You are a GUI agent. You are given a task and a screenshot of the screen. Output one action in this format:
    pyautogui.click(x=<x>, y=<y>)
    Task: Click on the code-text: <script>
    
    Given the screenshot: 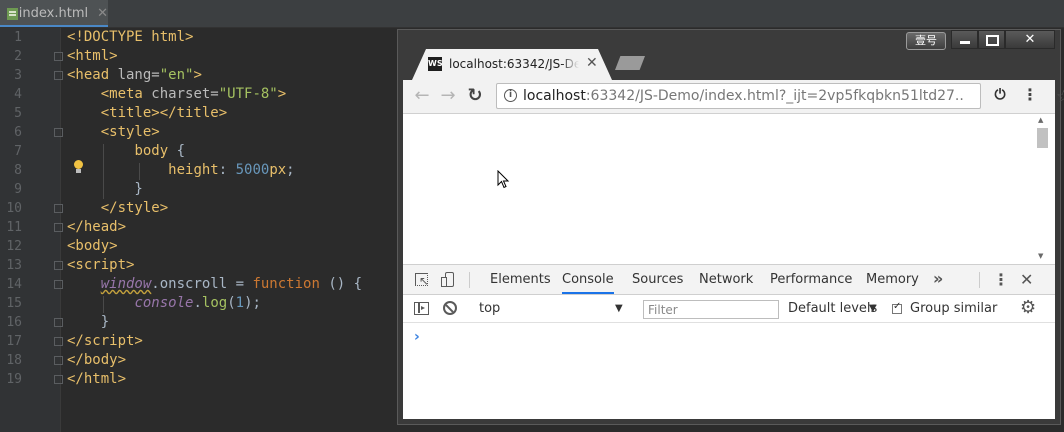 What is the action you would take?
    pyautogui.click(x=100, y=265)
    